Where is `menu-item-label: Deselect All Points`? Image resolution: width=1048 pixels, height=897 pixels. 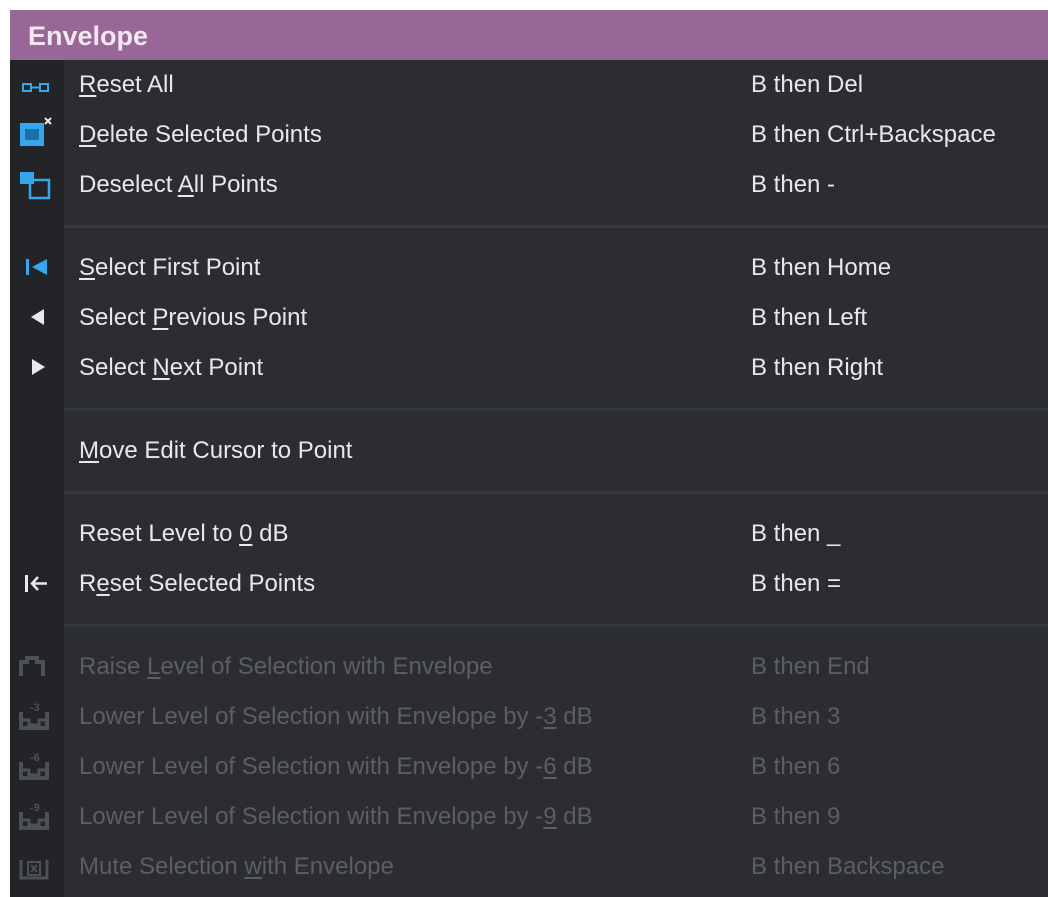
menu-item-label: Deselect All Points is located at coordinates (178, 185).